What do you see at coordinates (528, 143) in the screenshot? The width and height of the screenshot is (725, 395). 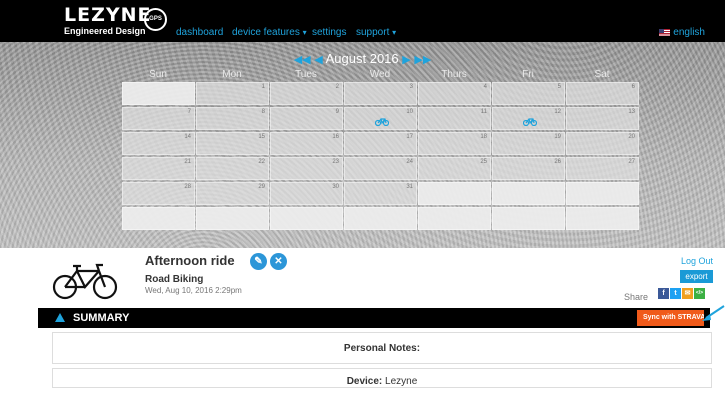 I see `calendar-day-cell: 19` at bounding box center [528, 143].